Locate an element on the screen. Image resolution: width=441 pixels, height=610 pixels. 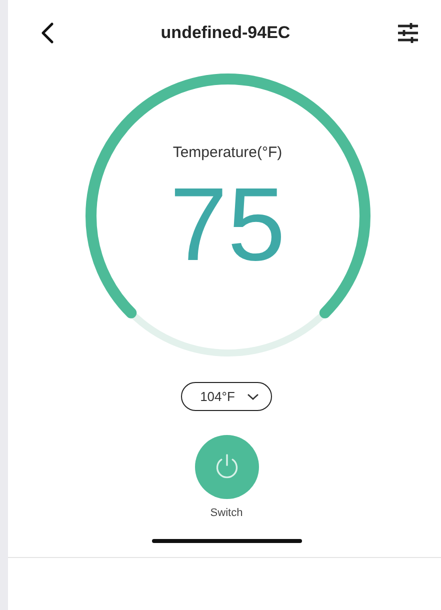
chevron-down-icon is located at coordinates (252, 396).